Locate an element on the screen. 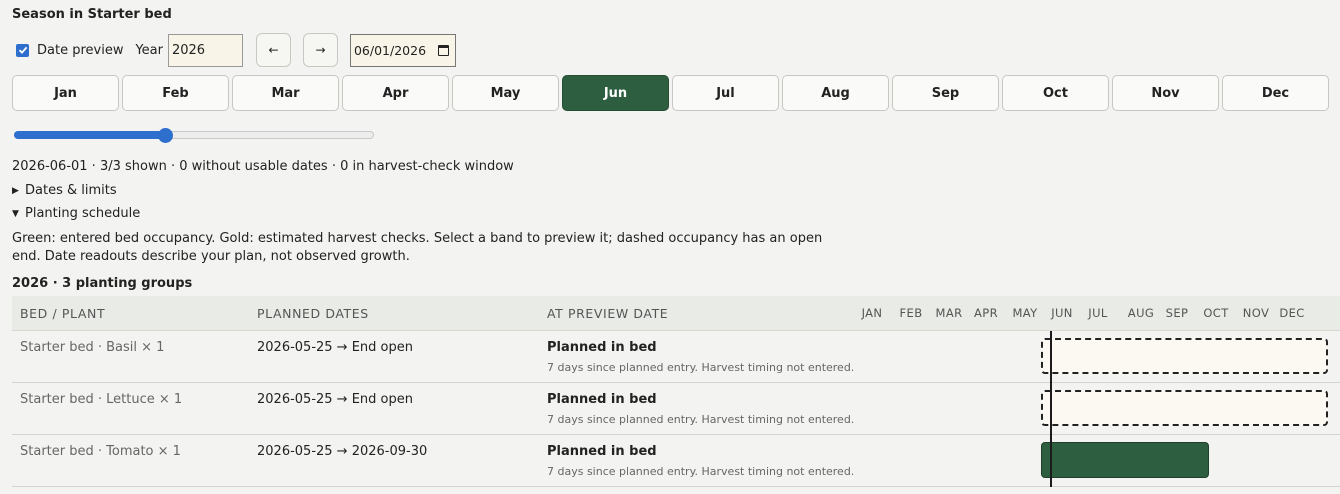 Image resolution: width=1340 pixels, height=494 pixels. month-button-apr: Apr is located at coordinates (395, 93).